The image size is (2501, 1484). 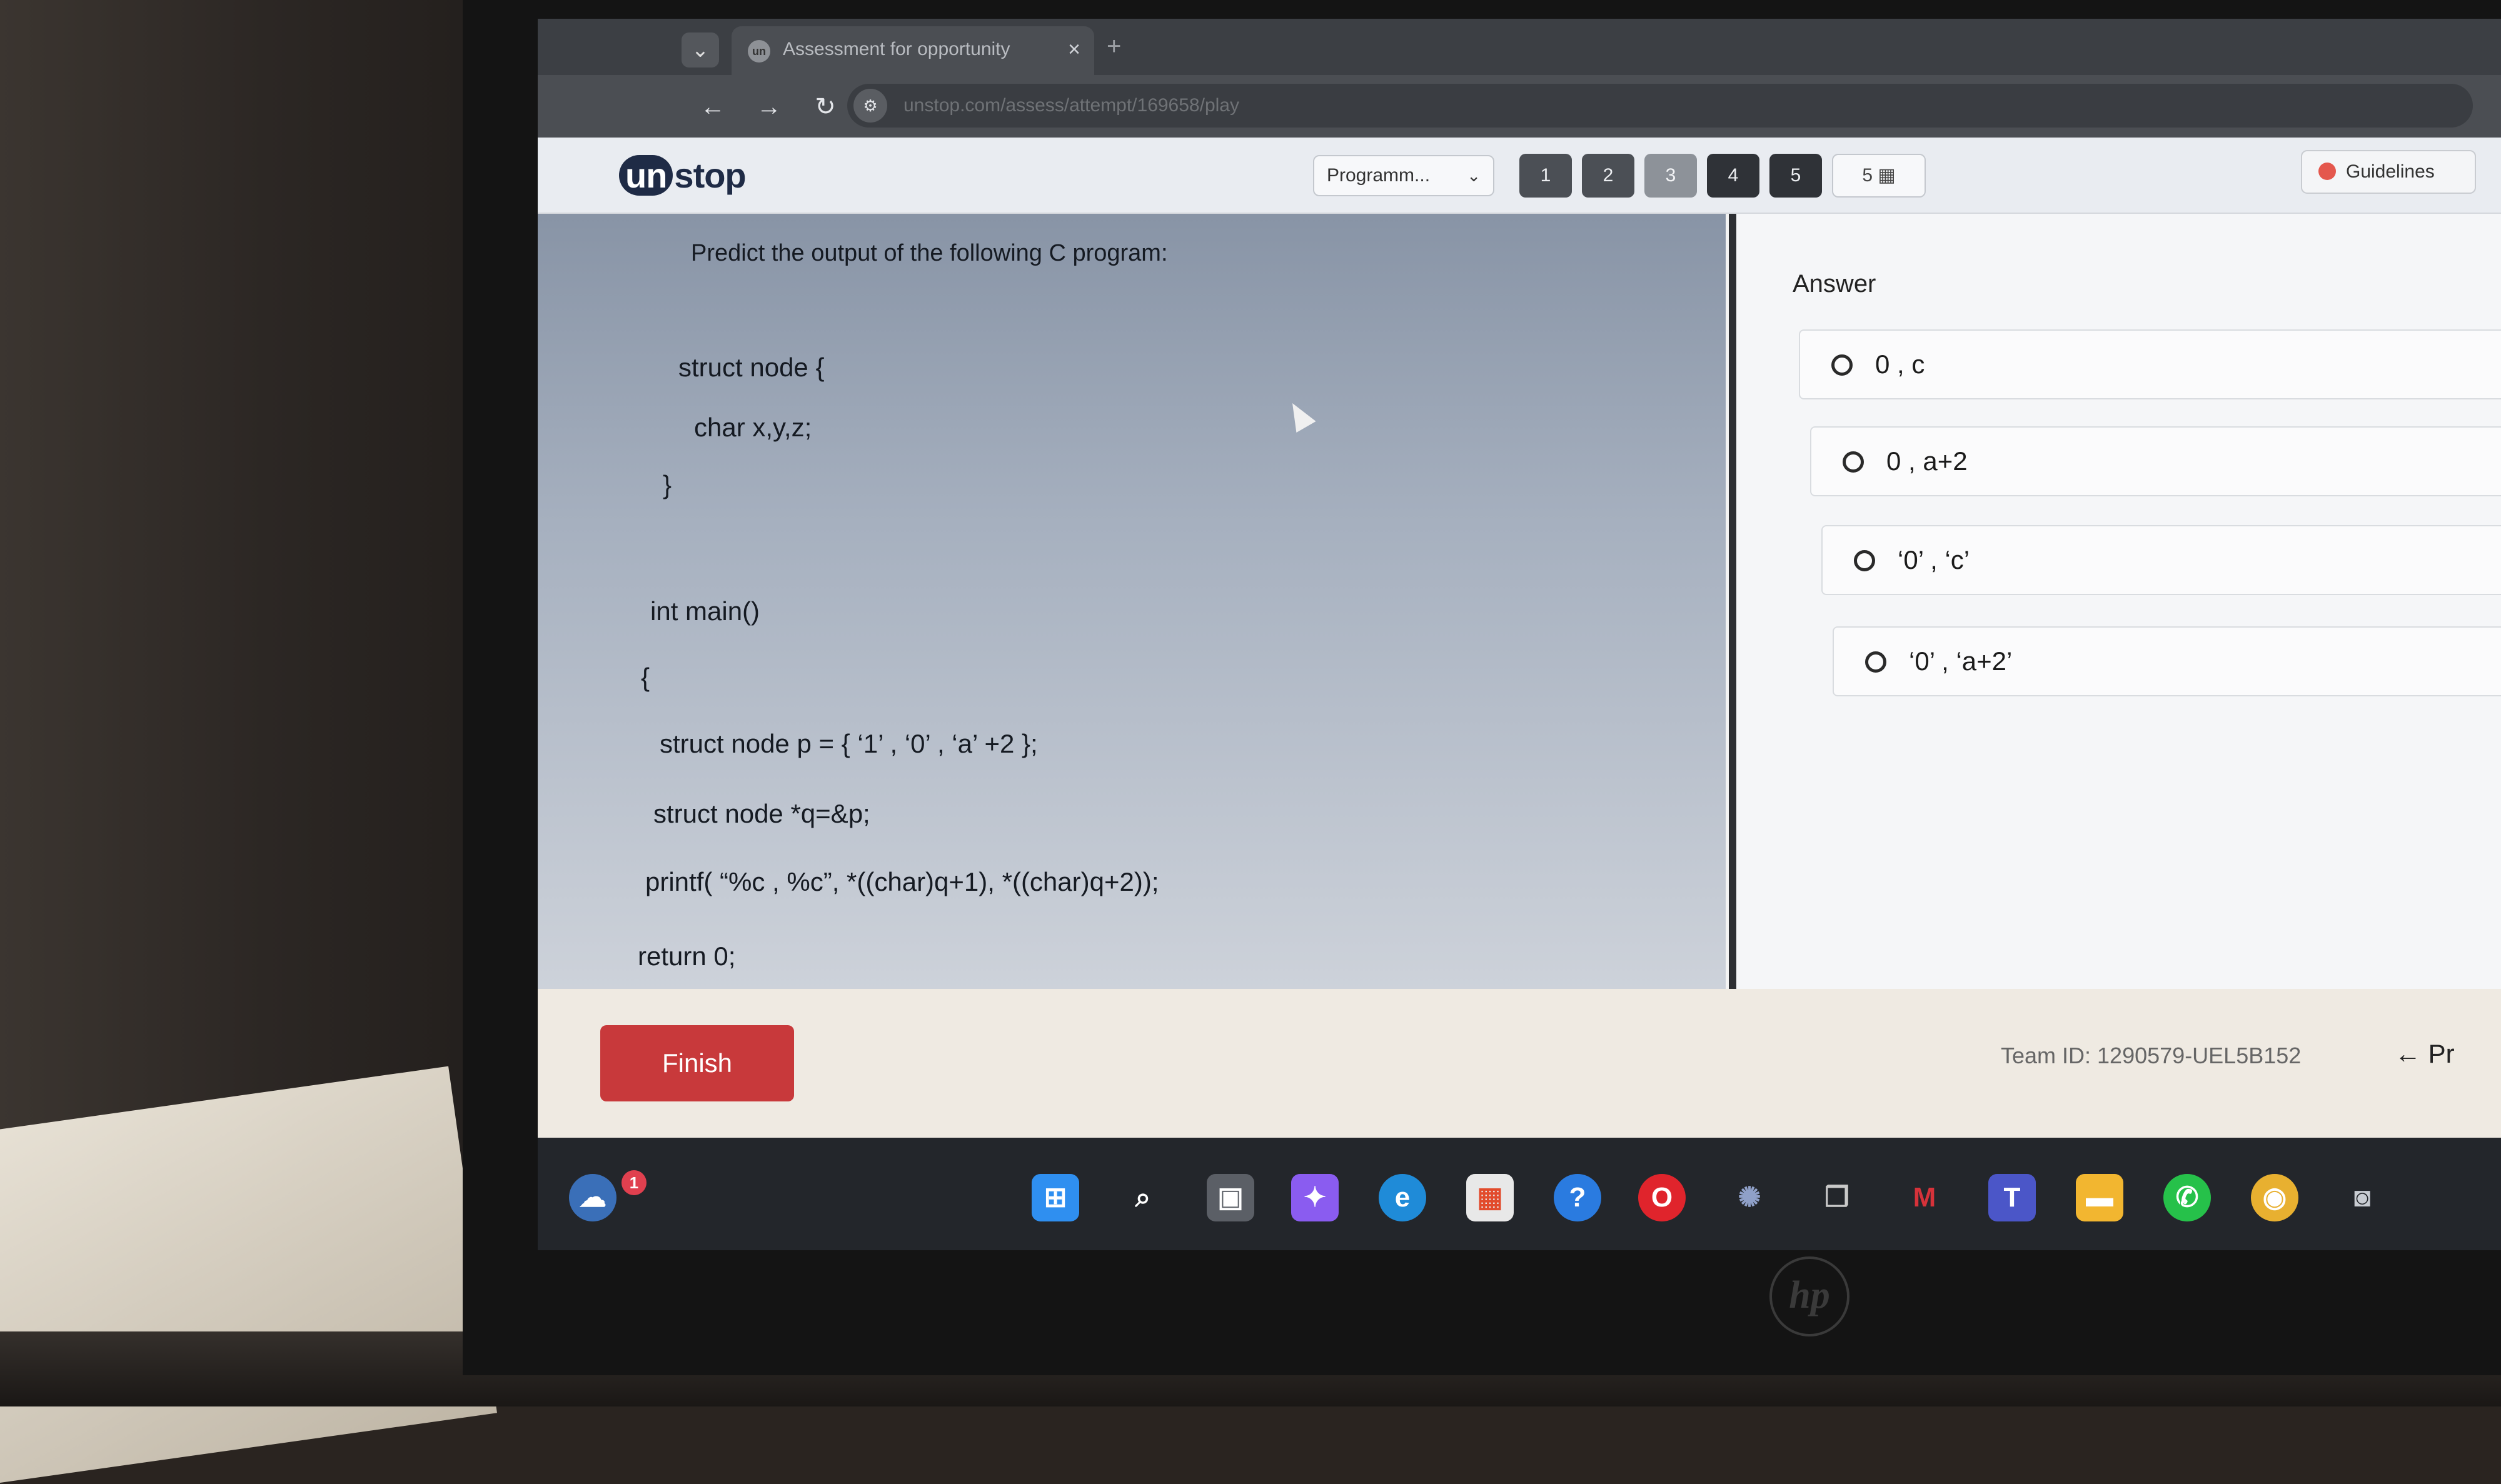 I want to click on tab-search-icon: ⌄, so click(x=700, y=51).